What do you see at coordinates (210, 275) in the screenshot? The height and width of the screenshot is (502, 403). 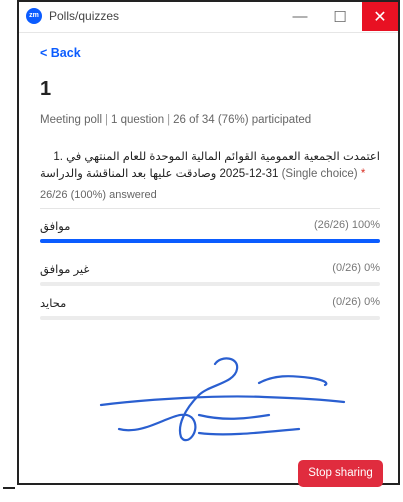 I see `poll-option: غير موافق (0/26) 0%` at bounding box center [210, 275].